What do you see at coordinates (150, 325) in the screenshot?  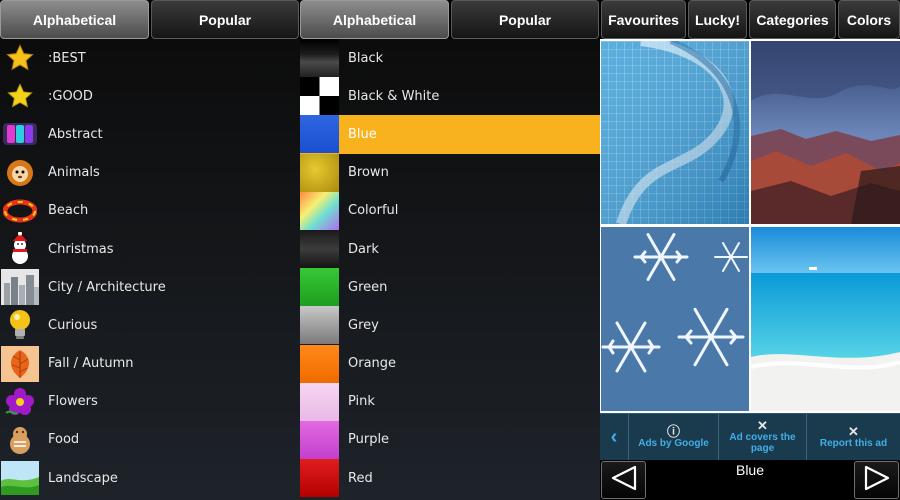 I see `category-item-curious: Curious` at bounding box center [150, 325].